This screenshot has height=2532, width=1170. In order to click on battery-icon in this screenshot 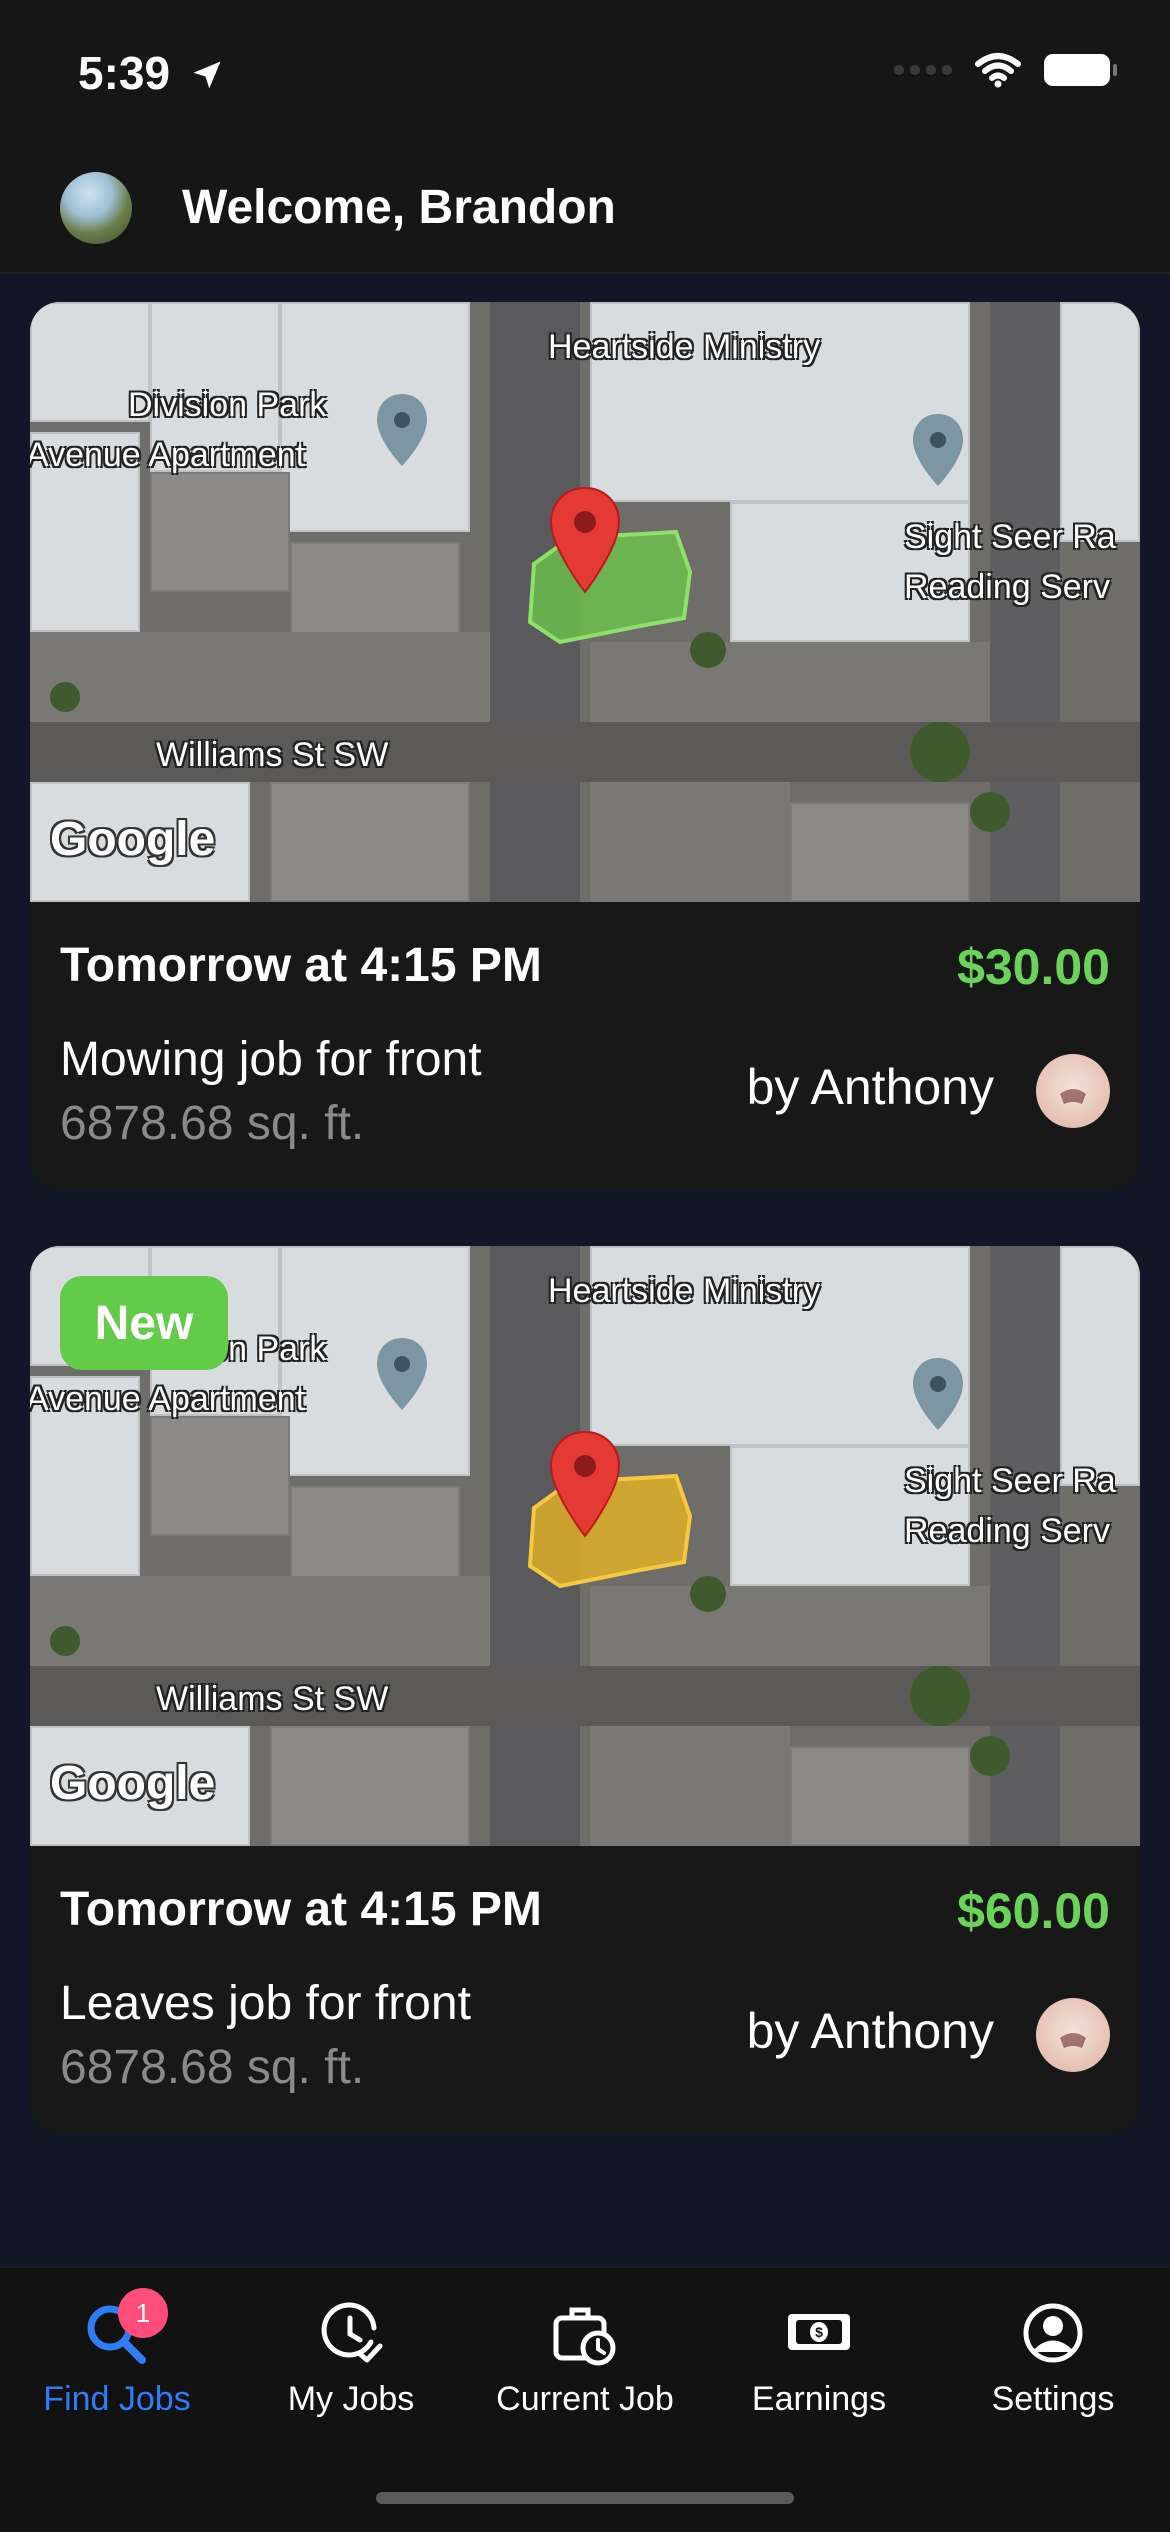, I will do `click(1080, 70)`.